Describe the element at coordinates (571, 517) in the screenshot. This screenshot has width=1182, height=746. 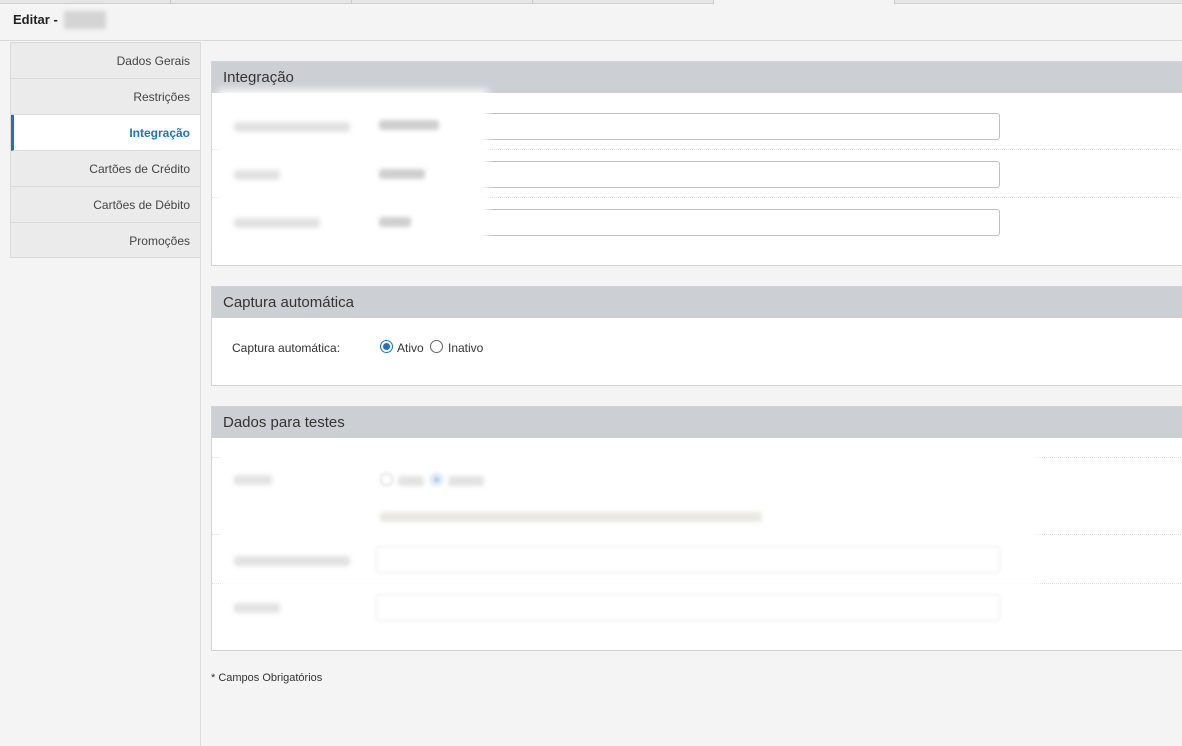
I see `redacted-hint-text` at that location.